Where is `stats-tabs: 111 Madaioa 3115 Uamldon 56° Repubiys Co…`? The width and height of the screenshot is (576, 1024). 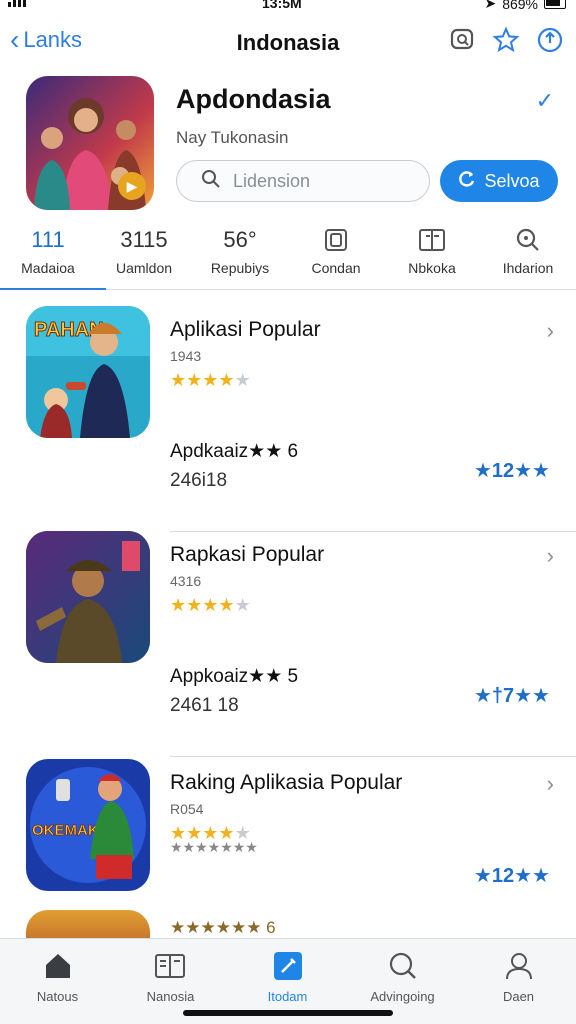
stats-tabs: 111 Madaioa 3115 Uamldon 56° Repubiys Co… is located at coordinates (288, 257).